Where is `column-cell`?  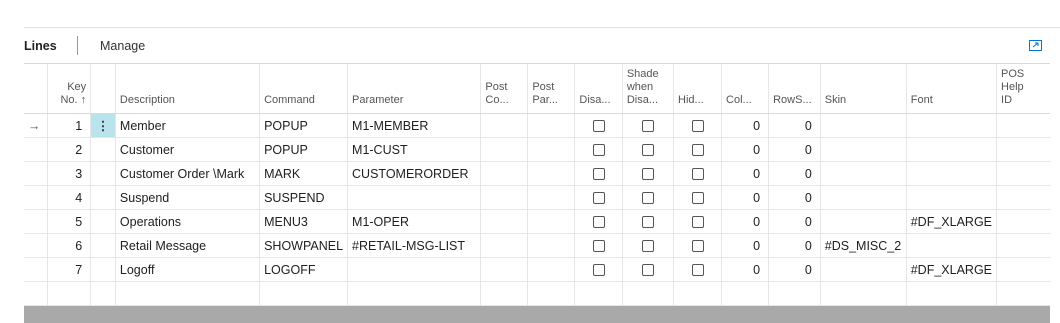 column-cell is located at coordinates (745, 293).